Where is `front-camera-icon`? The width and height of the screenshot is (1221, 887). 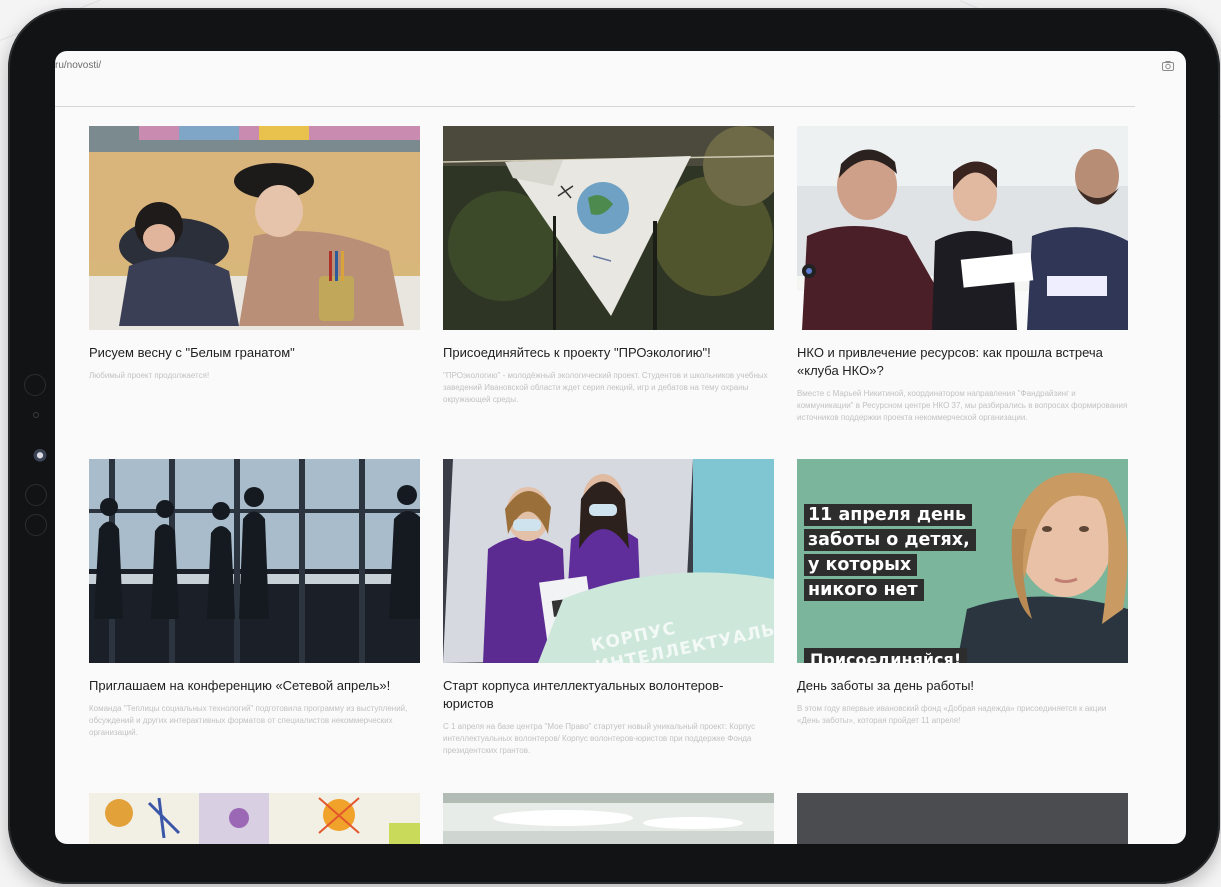 front-camera-icon is located at coordinates (40, 456).